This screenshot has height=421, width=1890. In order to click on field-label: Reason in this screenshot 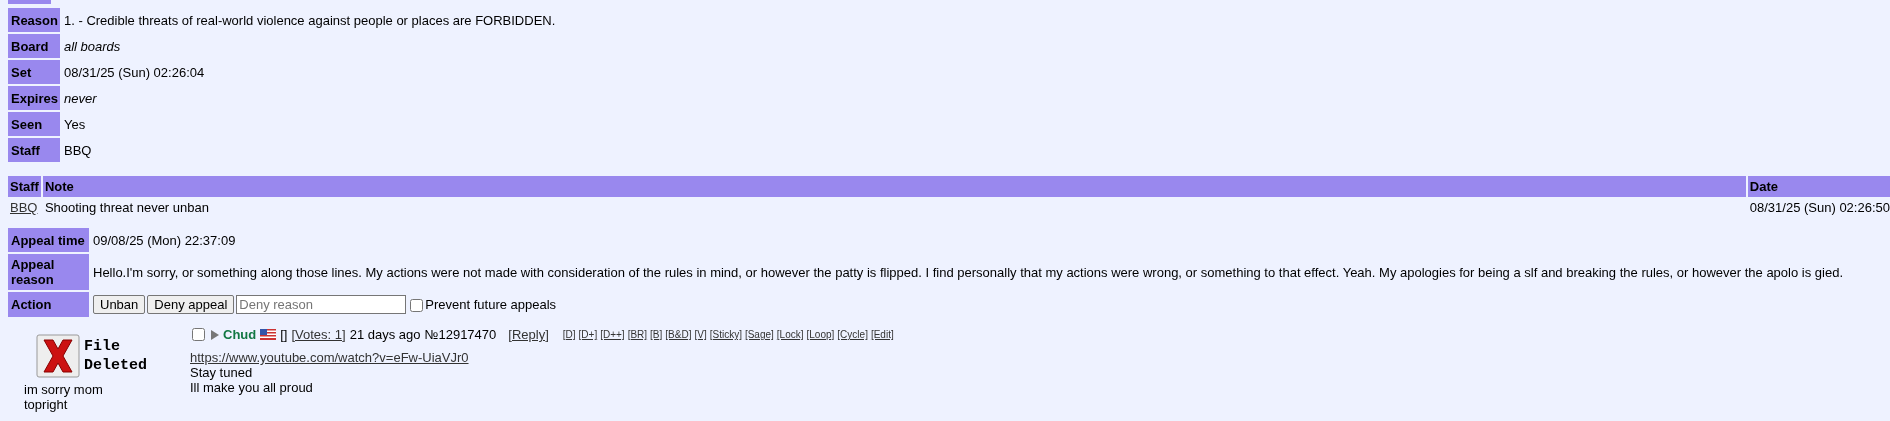, I will do `click(34, 20)`.